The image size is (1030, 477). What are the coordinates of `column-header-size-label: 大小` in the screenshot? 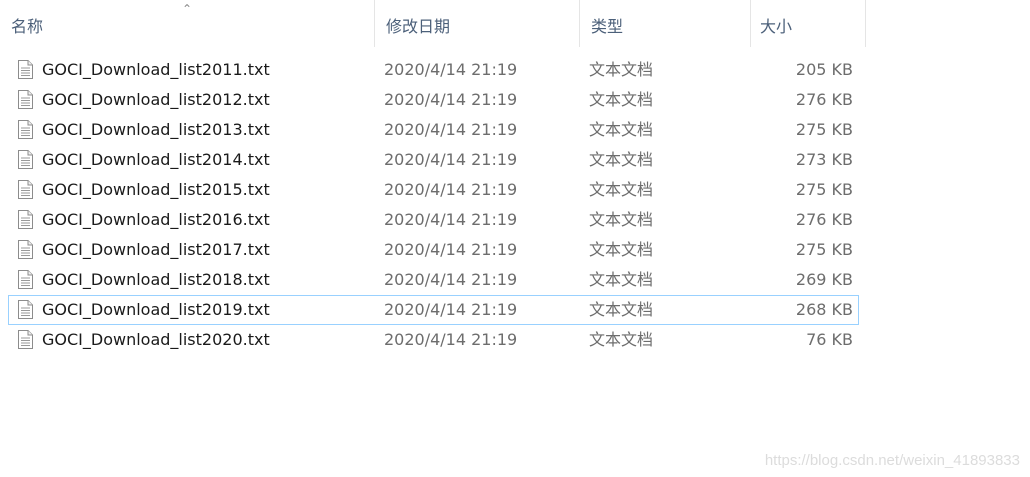 It's located at (776, 26).